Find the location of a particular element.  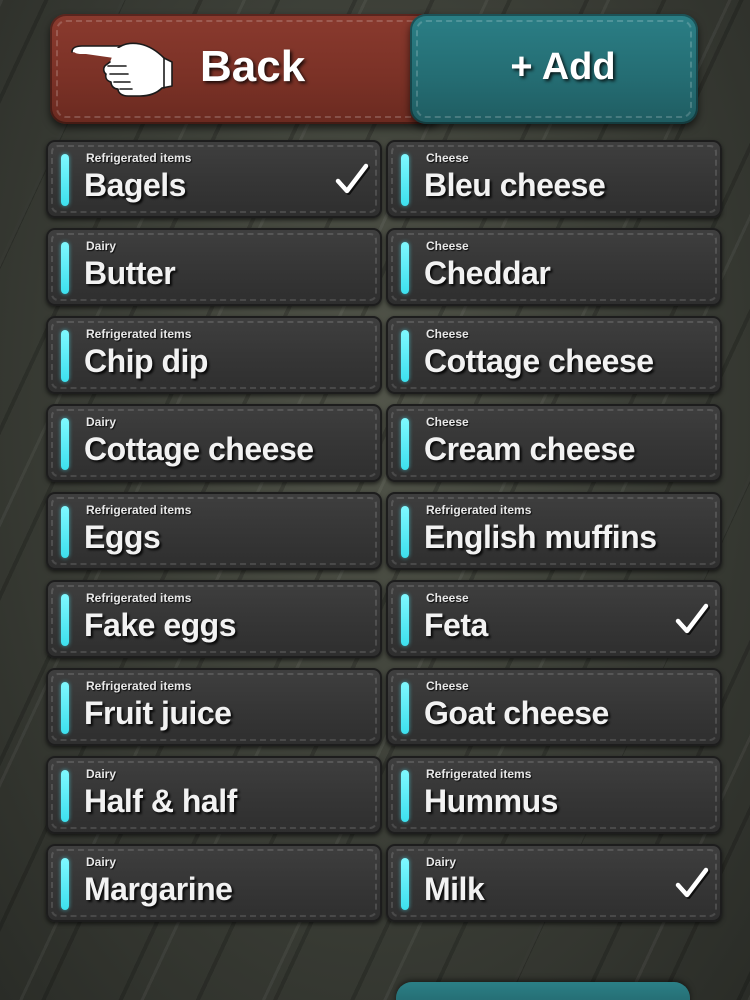

item-name: Chip dip is located at coordinates (146, 361).